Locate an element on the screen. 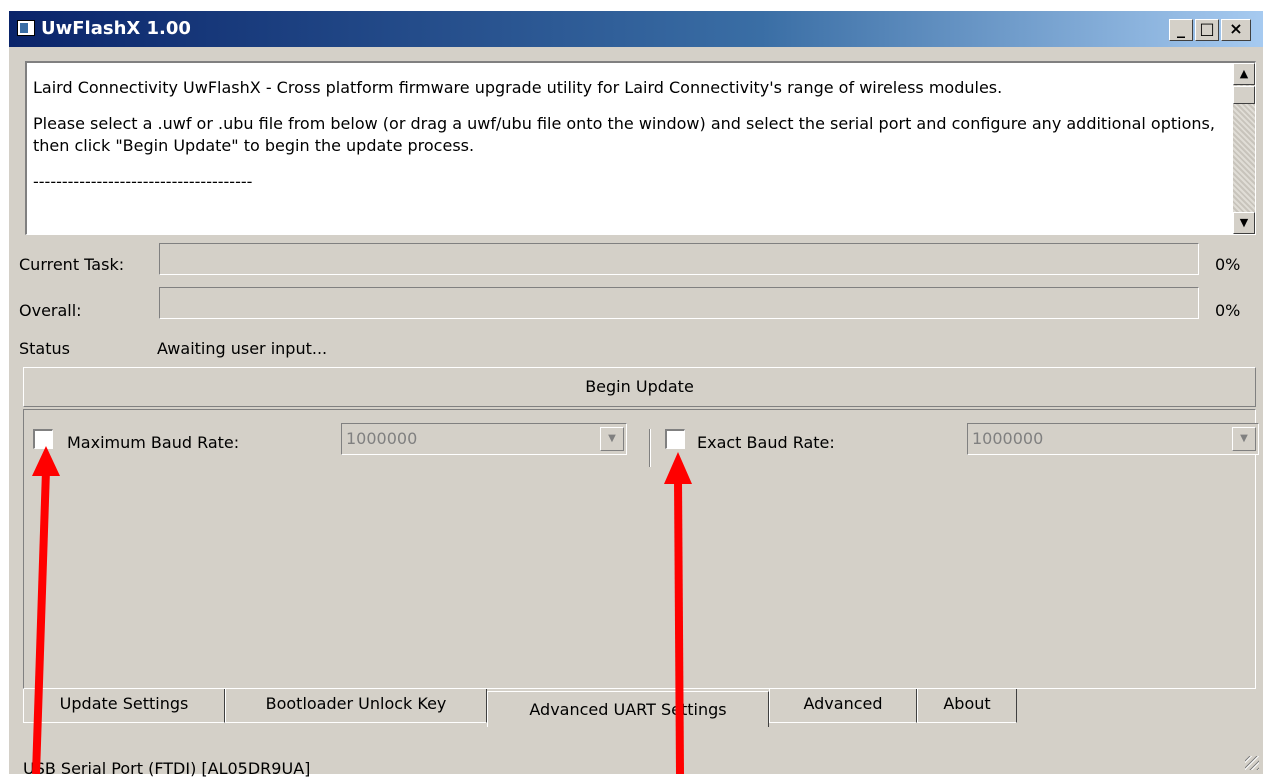 This screenshot has height=778, width=1263. exact-baud-rate-checkbox is located at coordinates (675, 439).